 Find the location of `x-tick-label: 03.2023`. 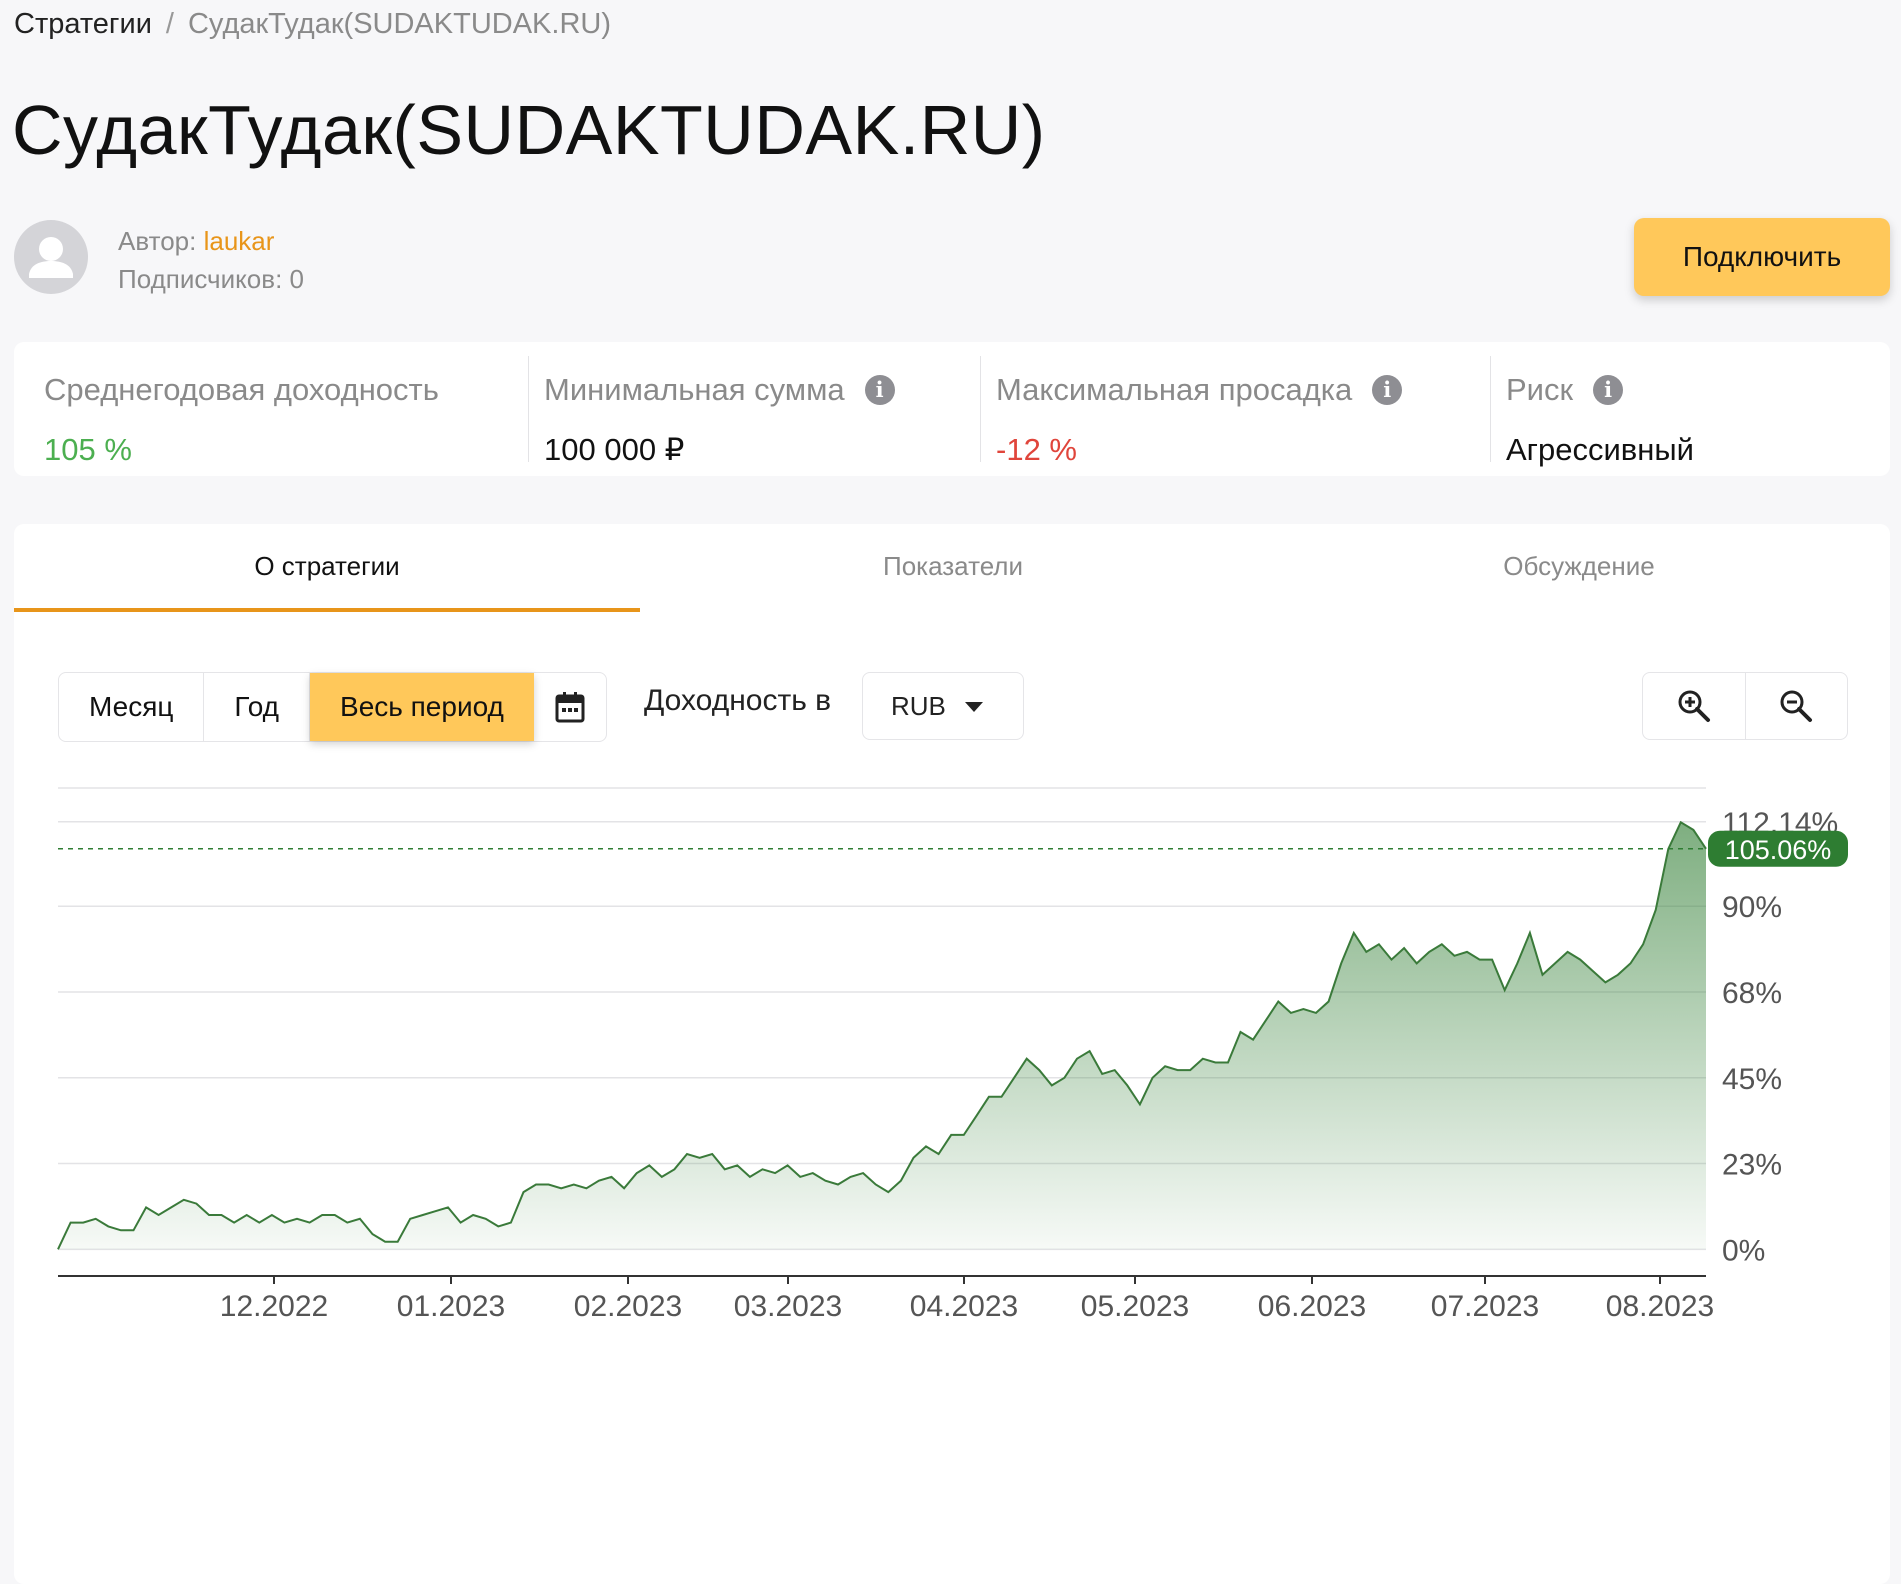

x-tick-label: 03.2023 is located at coordinates (788, 1306).